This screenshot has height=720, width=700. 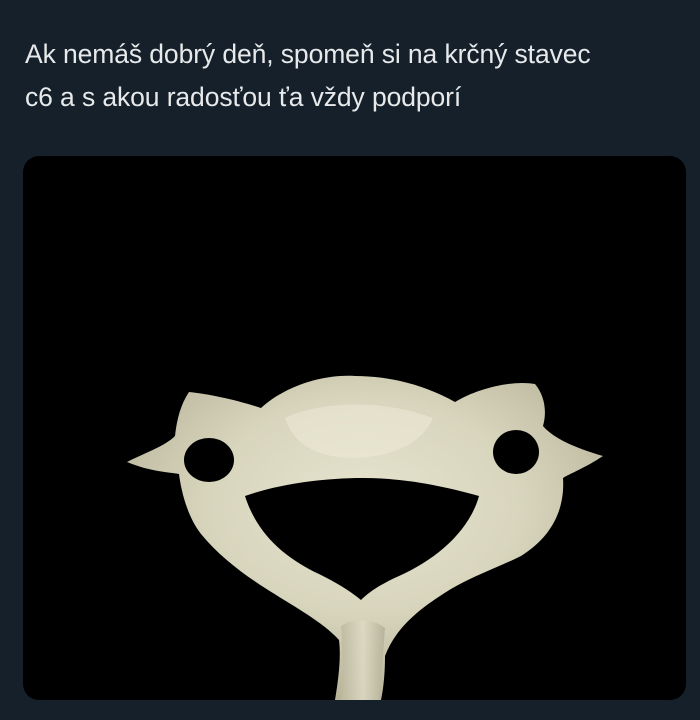 I want to click on tweet-text-line-2: c6 a s akou radosťou ťa vždy podporí, so click(x=243, y=97).